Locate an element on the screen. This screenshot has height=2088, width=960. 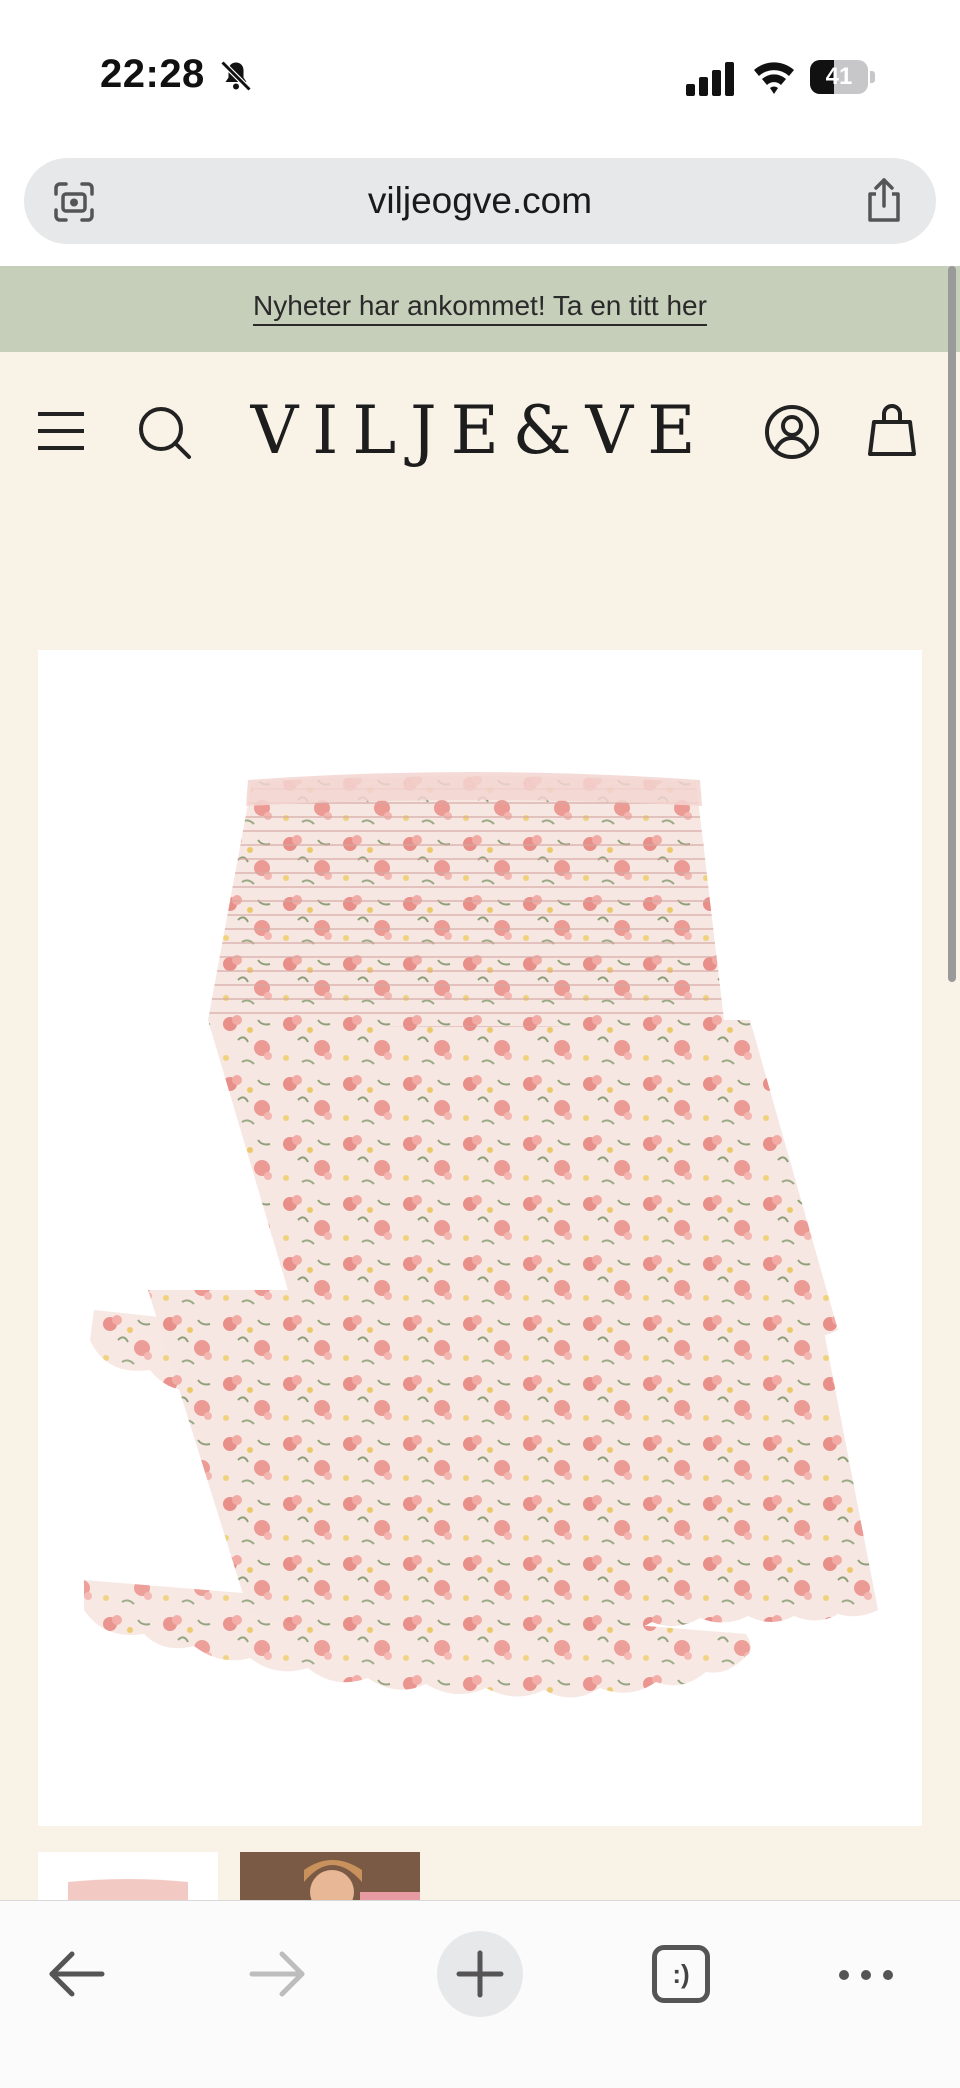
battery-indicator: 41 is located at coordinates (843, 77).